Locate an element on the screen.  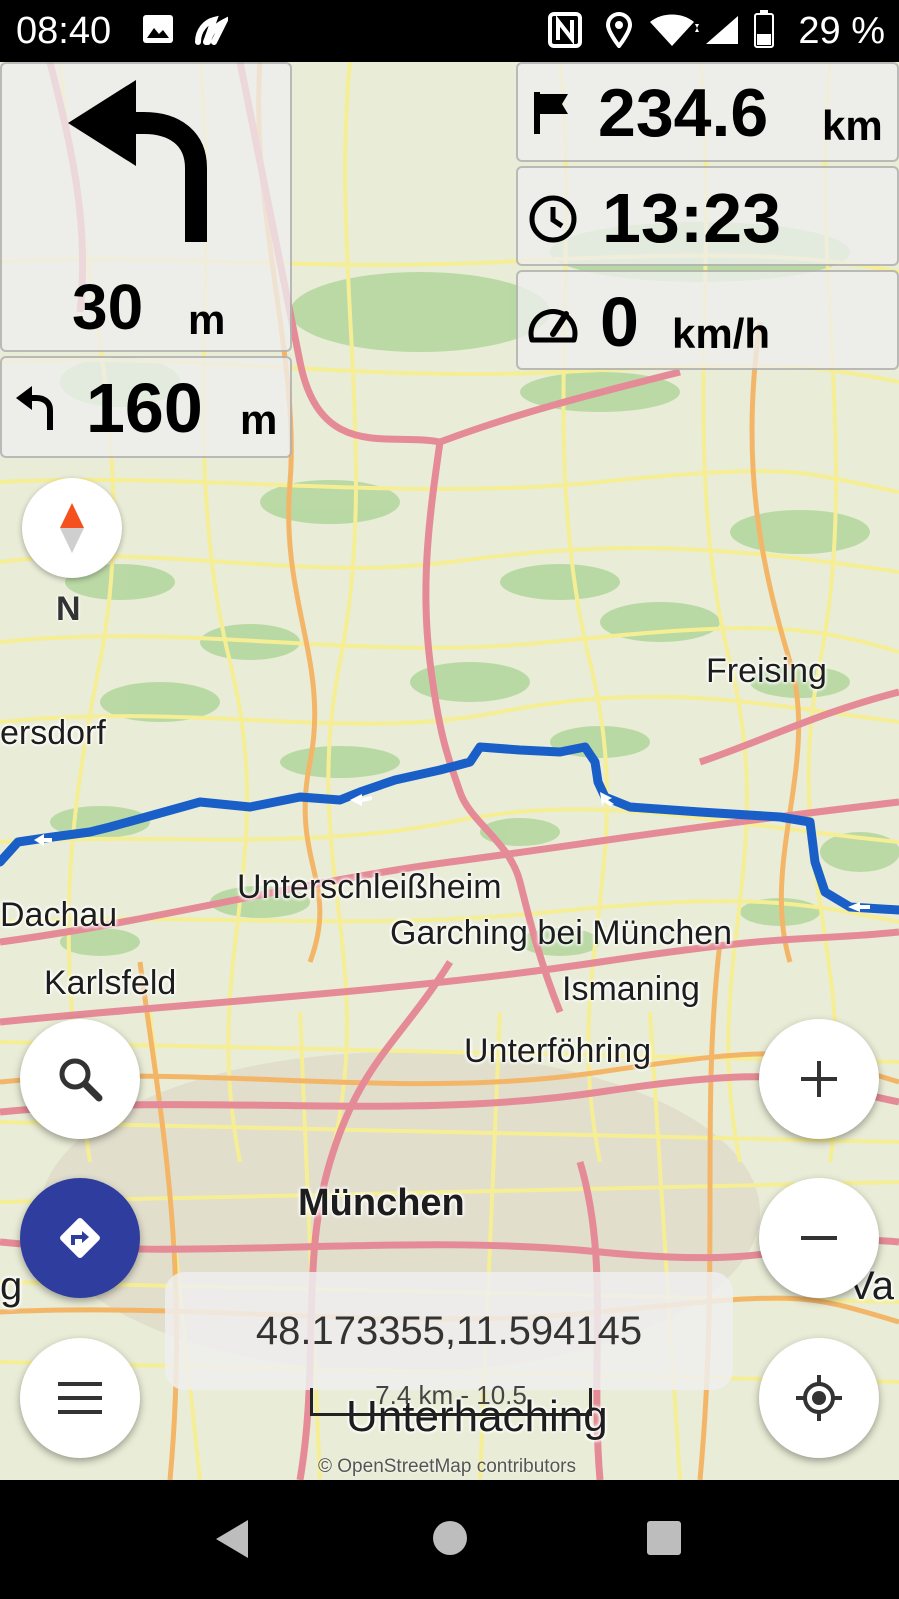
system-nav-bar is located at coordinates (449, 1539).